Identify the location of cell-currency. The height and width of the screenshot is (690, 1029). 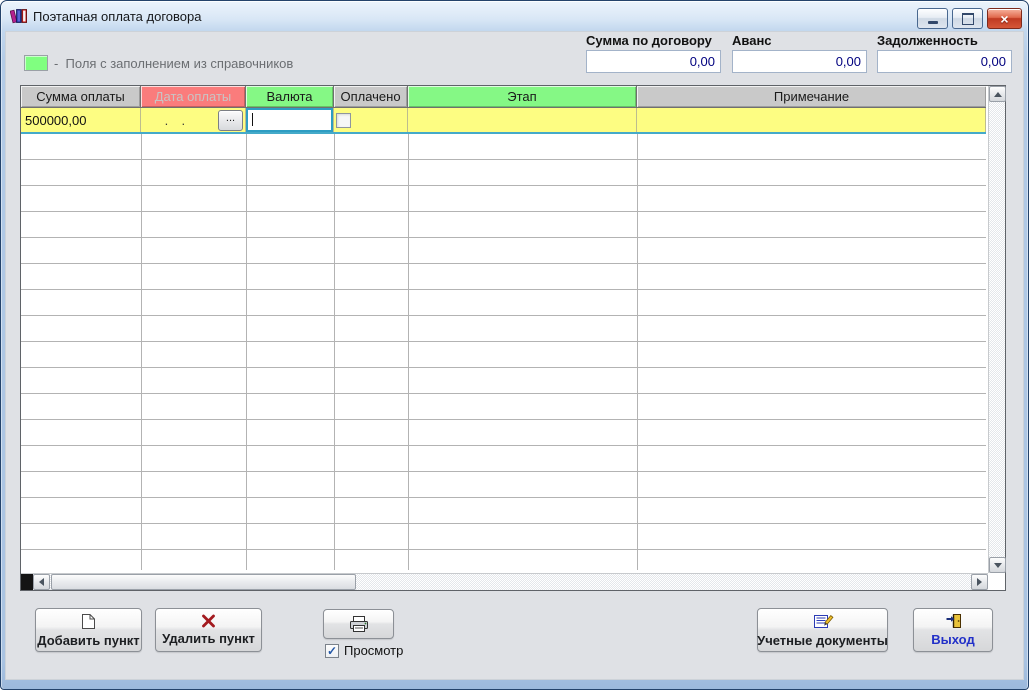
(290, 120).